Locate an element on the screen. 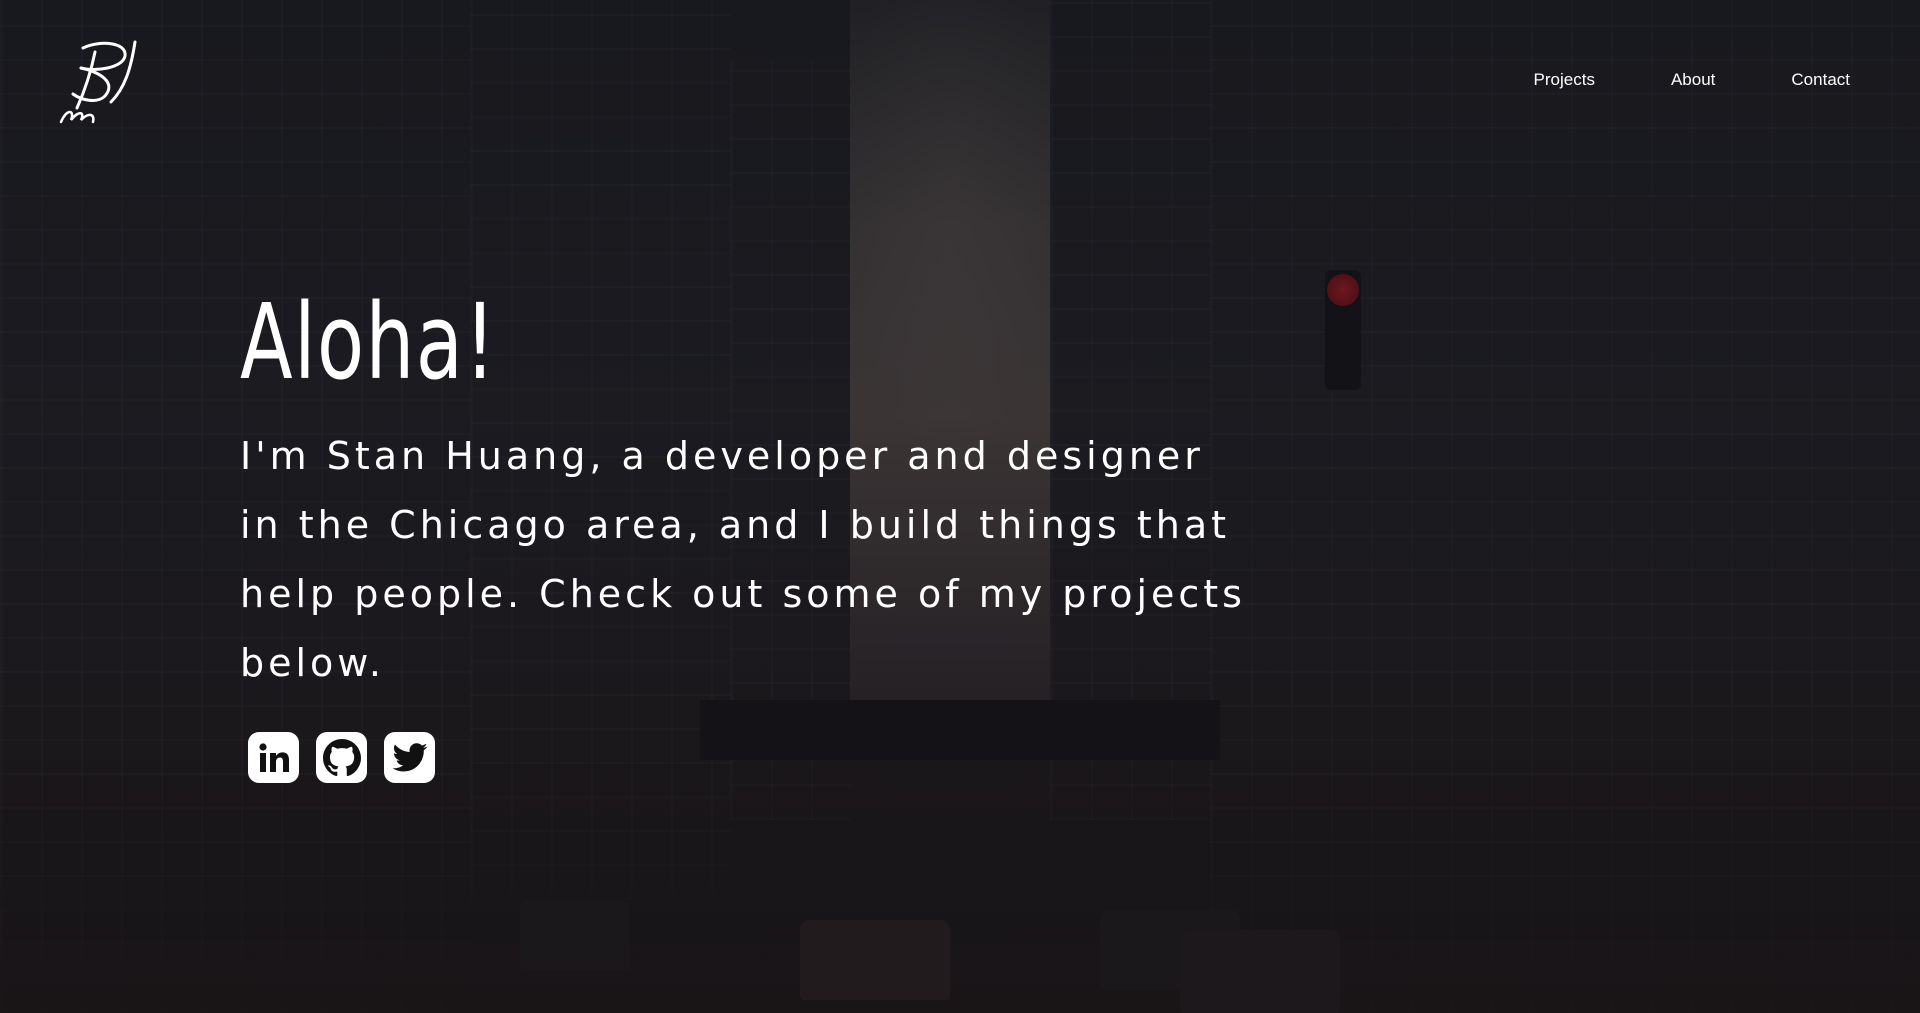  github-icon is located at coordinates (341, 757).